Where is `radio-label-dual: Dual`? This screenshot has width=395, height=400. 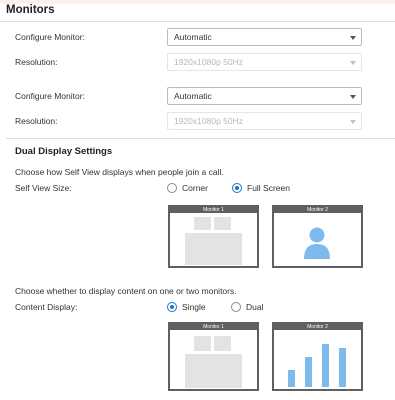 radio-label-dual: Dual is located at coordinates (255, 307).